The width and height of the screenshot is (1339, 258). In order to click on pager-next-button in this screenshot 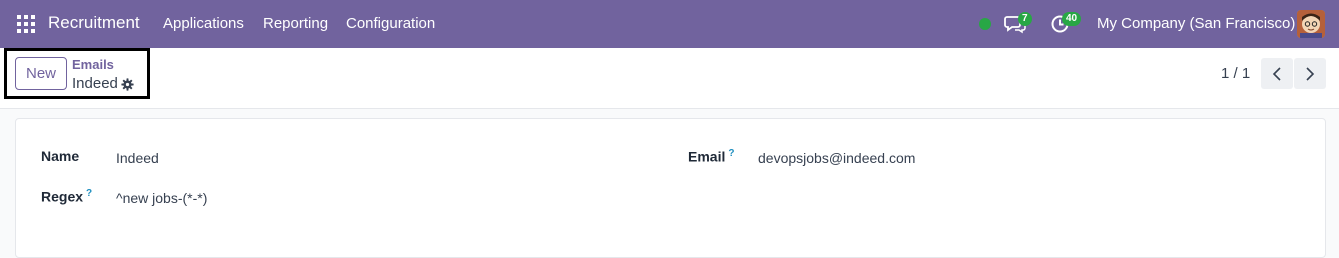, I will do `click(1310, 73)`.